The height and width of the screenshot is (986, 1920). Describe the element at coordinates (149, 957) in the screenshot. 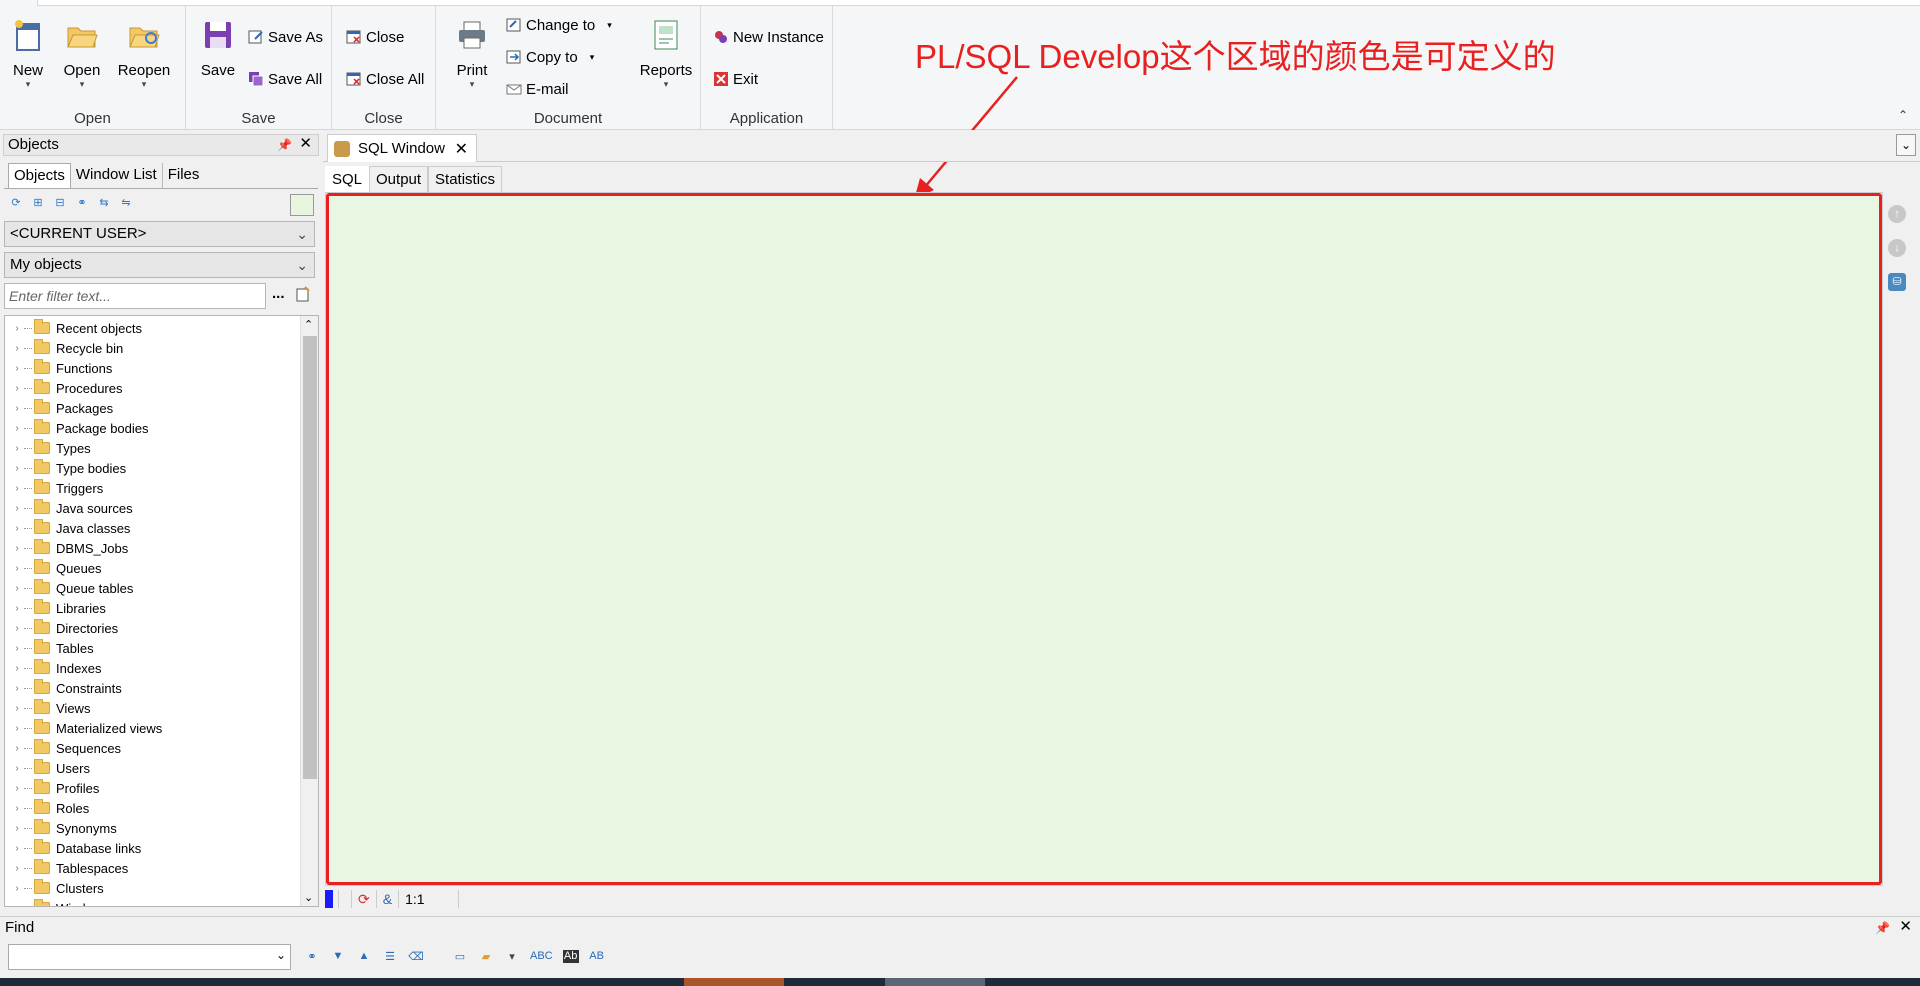

I see `find-text-select: ⌄` at that location.